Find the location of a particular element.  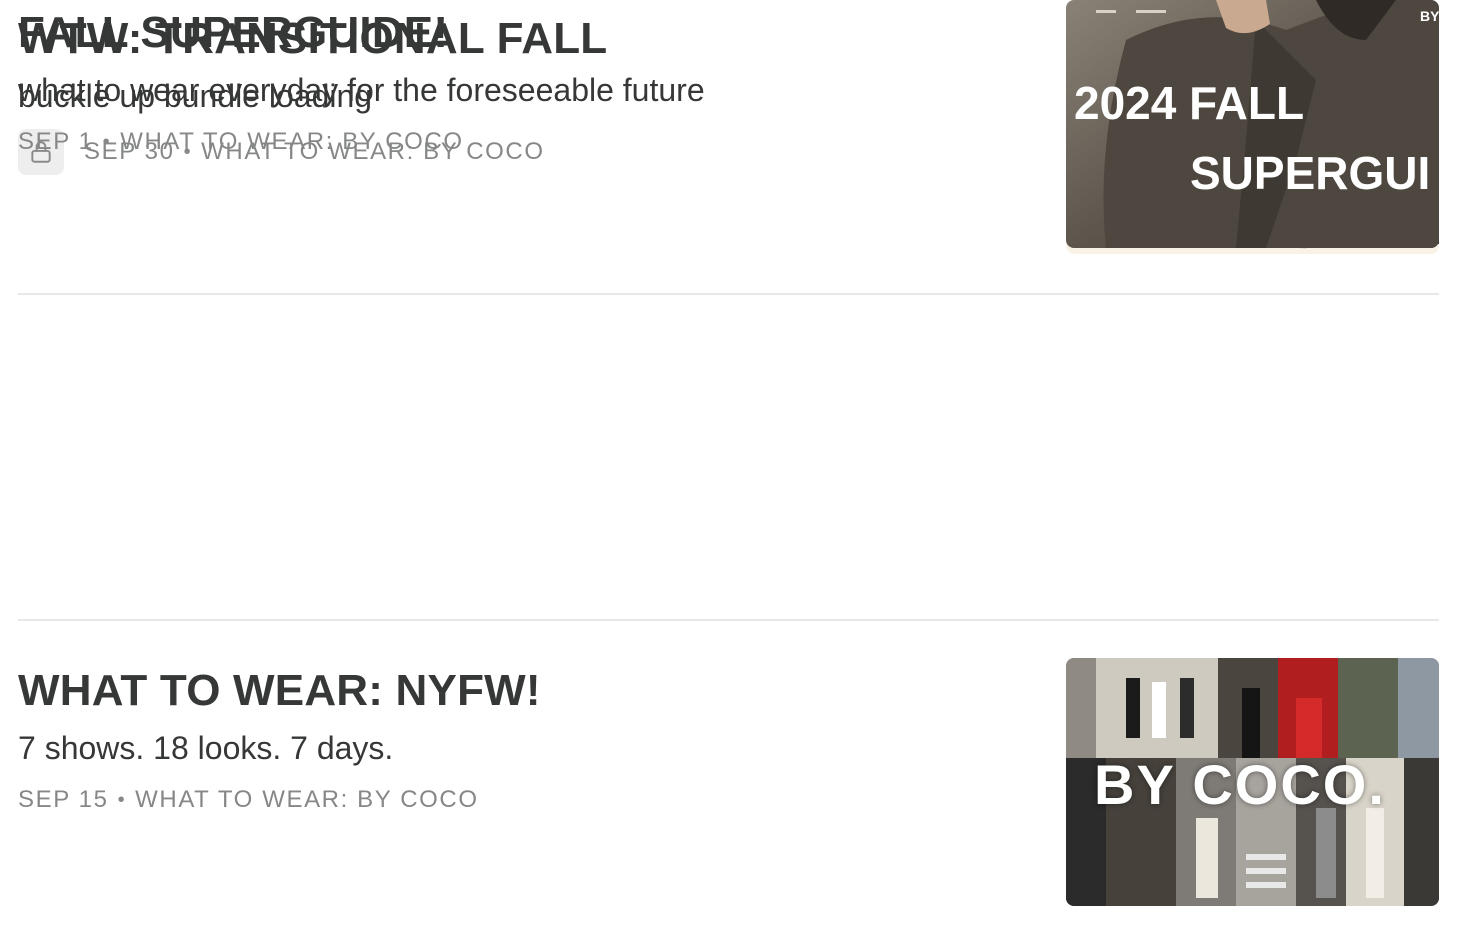

post-thumbnail: 2024 FALL SUPERGUI BY is located at coordinates (1252, 124).